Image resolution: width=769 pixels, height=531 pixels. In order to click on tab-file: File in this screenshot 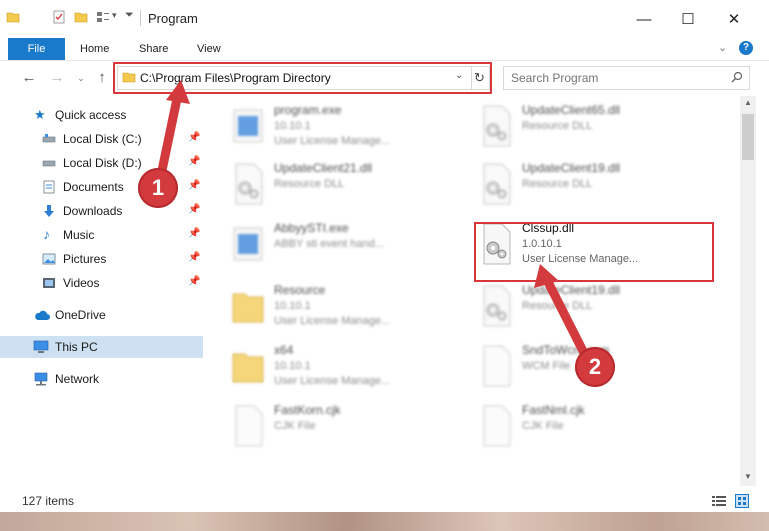, I will do `click(36, 49)`.